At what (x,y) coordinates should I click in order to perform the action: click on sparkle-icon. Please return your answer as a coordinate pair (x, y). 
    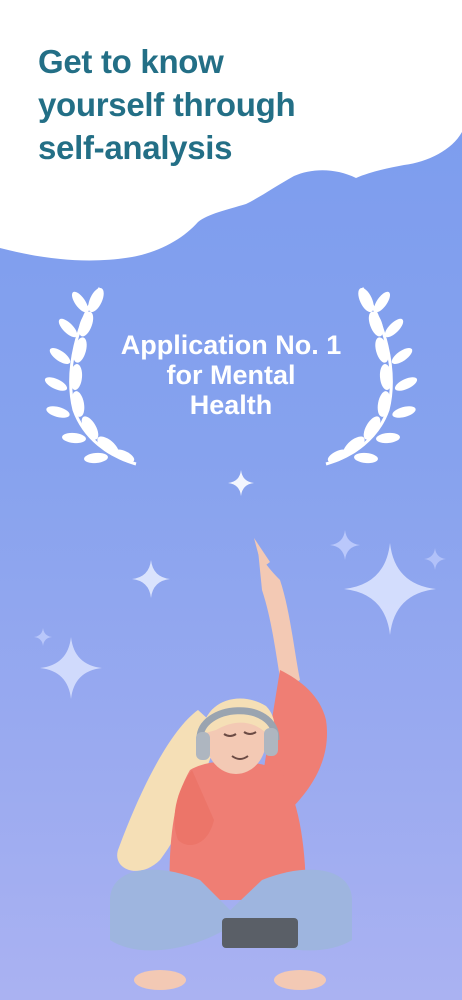
    Looking at the image, I should click on (241, 483).